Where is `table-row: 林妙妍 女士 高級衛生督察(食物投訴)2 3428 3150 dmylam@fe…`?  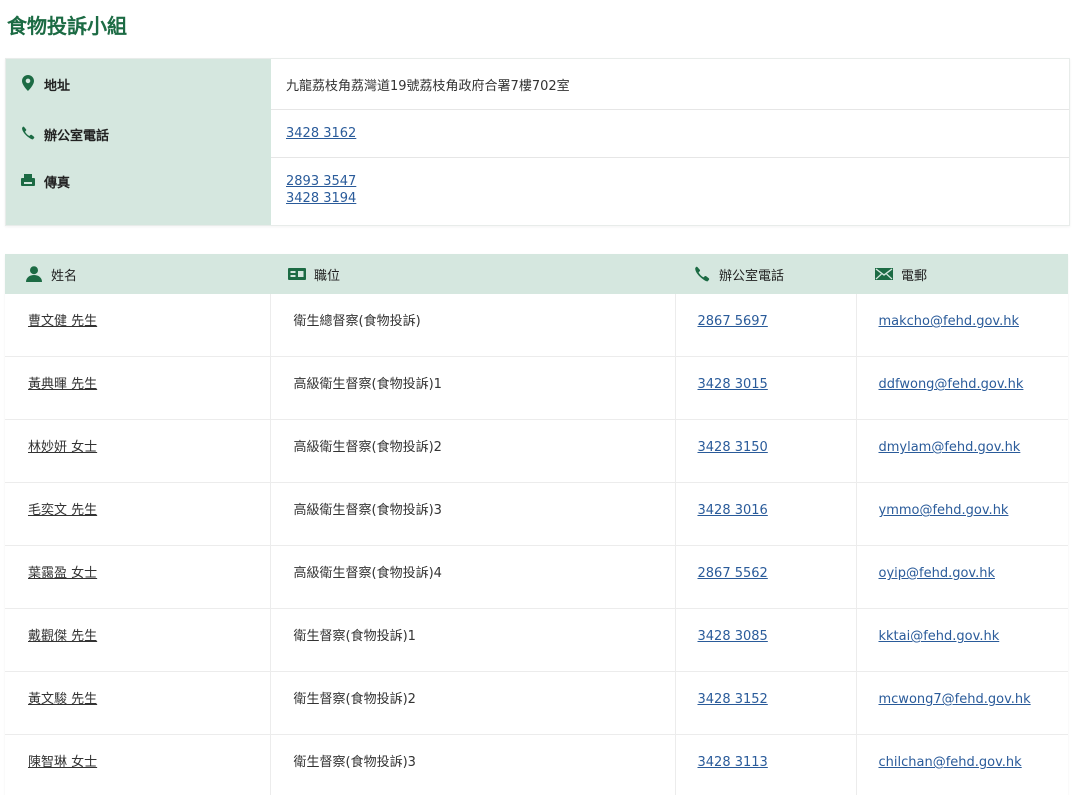
table-row: 林妙妍 女士 高級衛生督察(食物投訴)2 3428 3150 dmylam@fe… is located at coordinates (536, 451).